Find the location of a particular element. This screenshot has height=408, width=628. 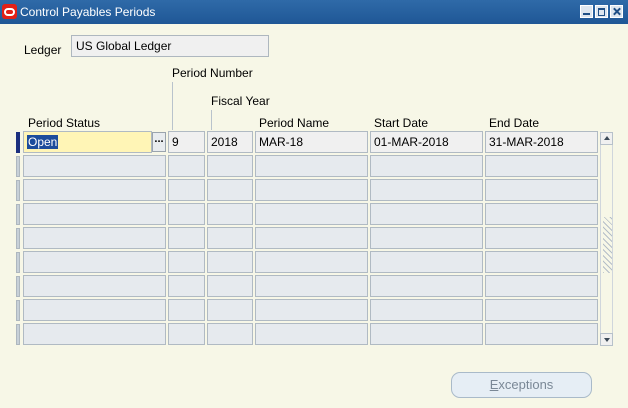

column-header-period-status: Period Status is located at coordinates (64, 123).